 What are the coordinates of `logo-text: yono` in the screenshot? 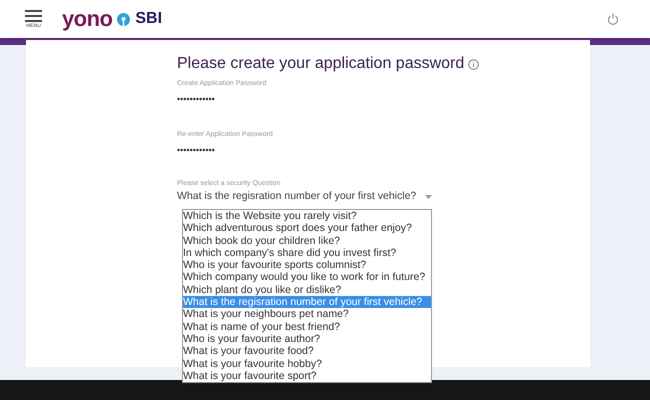 It's located at (87, 19).